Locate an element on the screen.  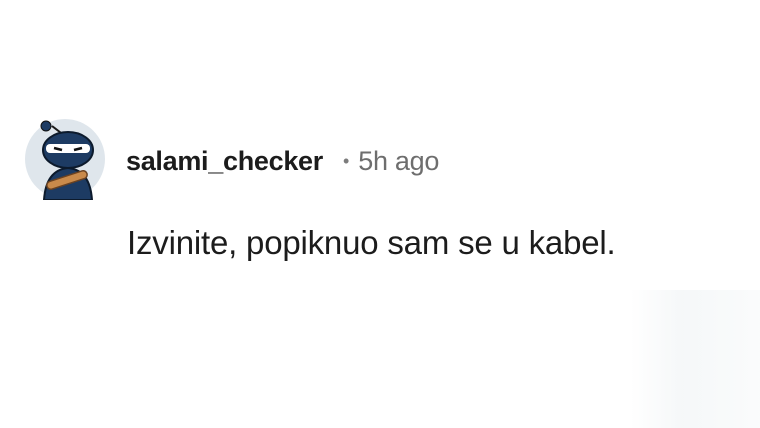
avatar is located at coordinates (65, 159).